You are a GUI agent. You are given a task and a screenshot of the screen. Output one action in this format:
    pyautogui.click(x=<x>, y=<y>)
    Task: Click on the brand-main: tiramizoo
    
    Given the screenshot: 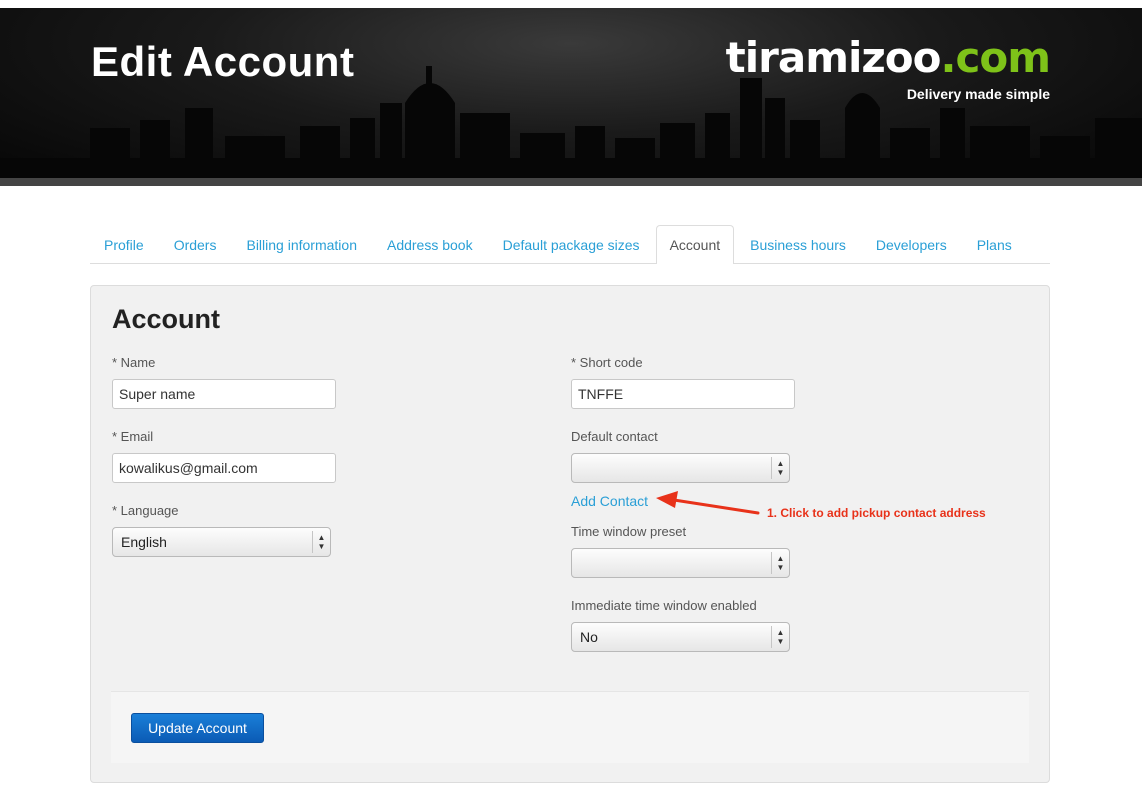 What is the action you would take?
    pyautogui.click(x=833, y=57)
    